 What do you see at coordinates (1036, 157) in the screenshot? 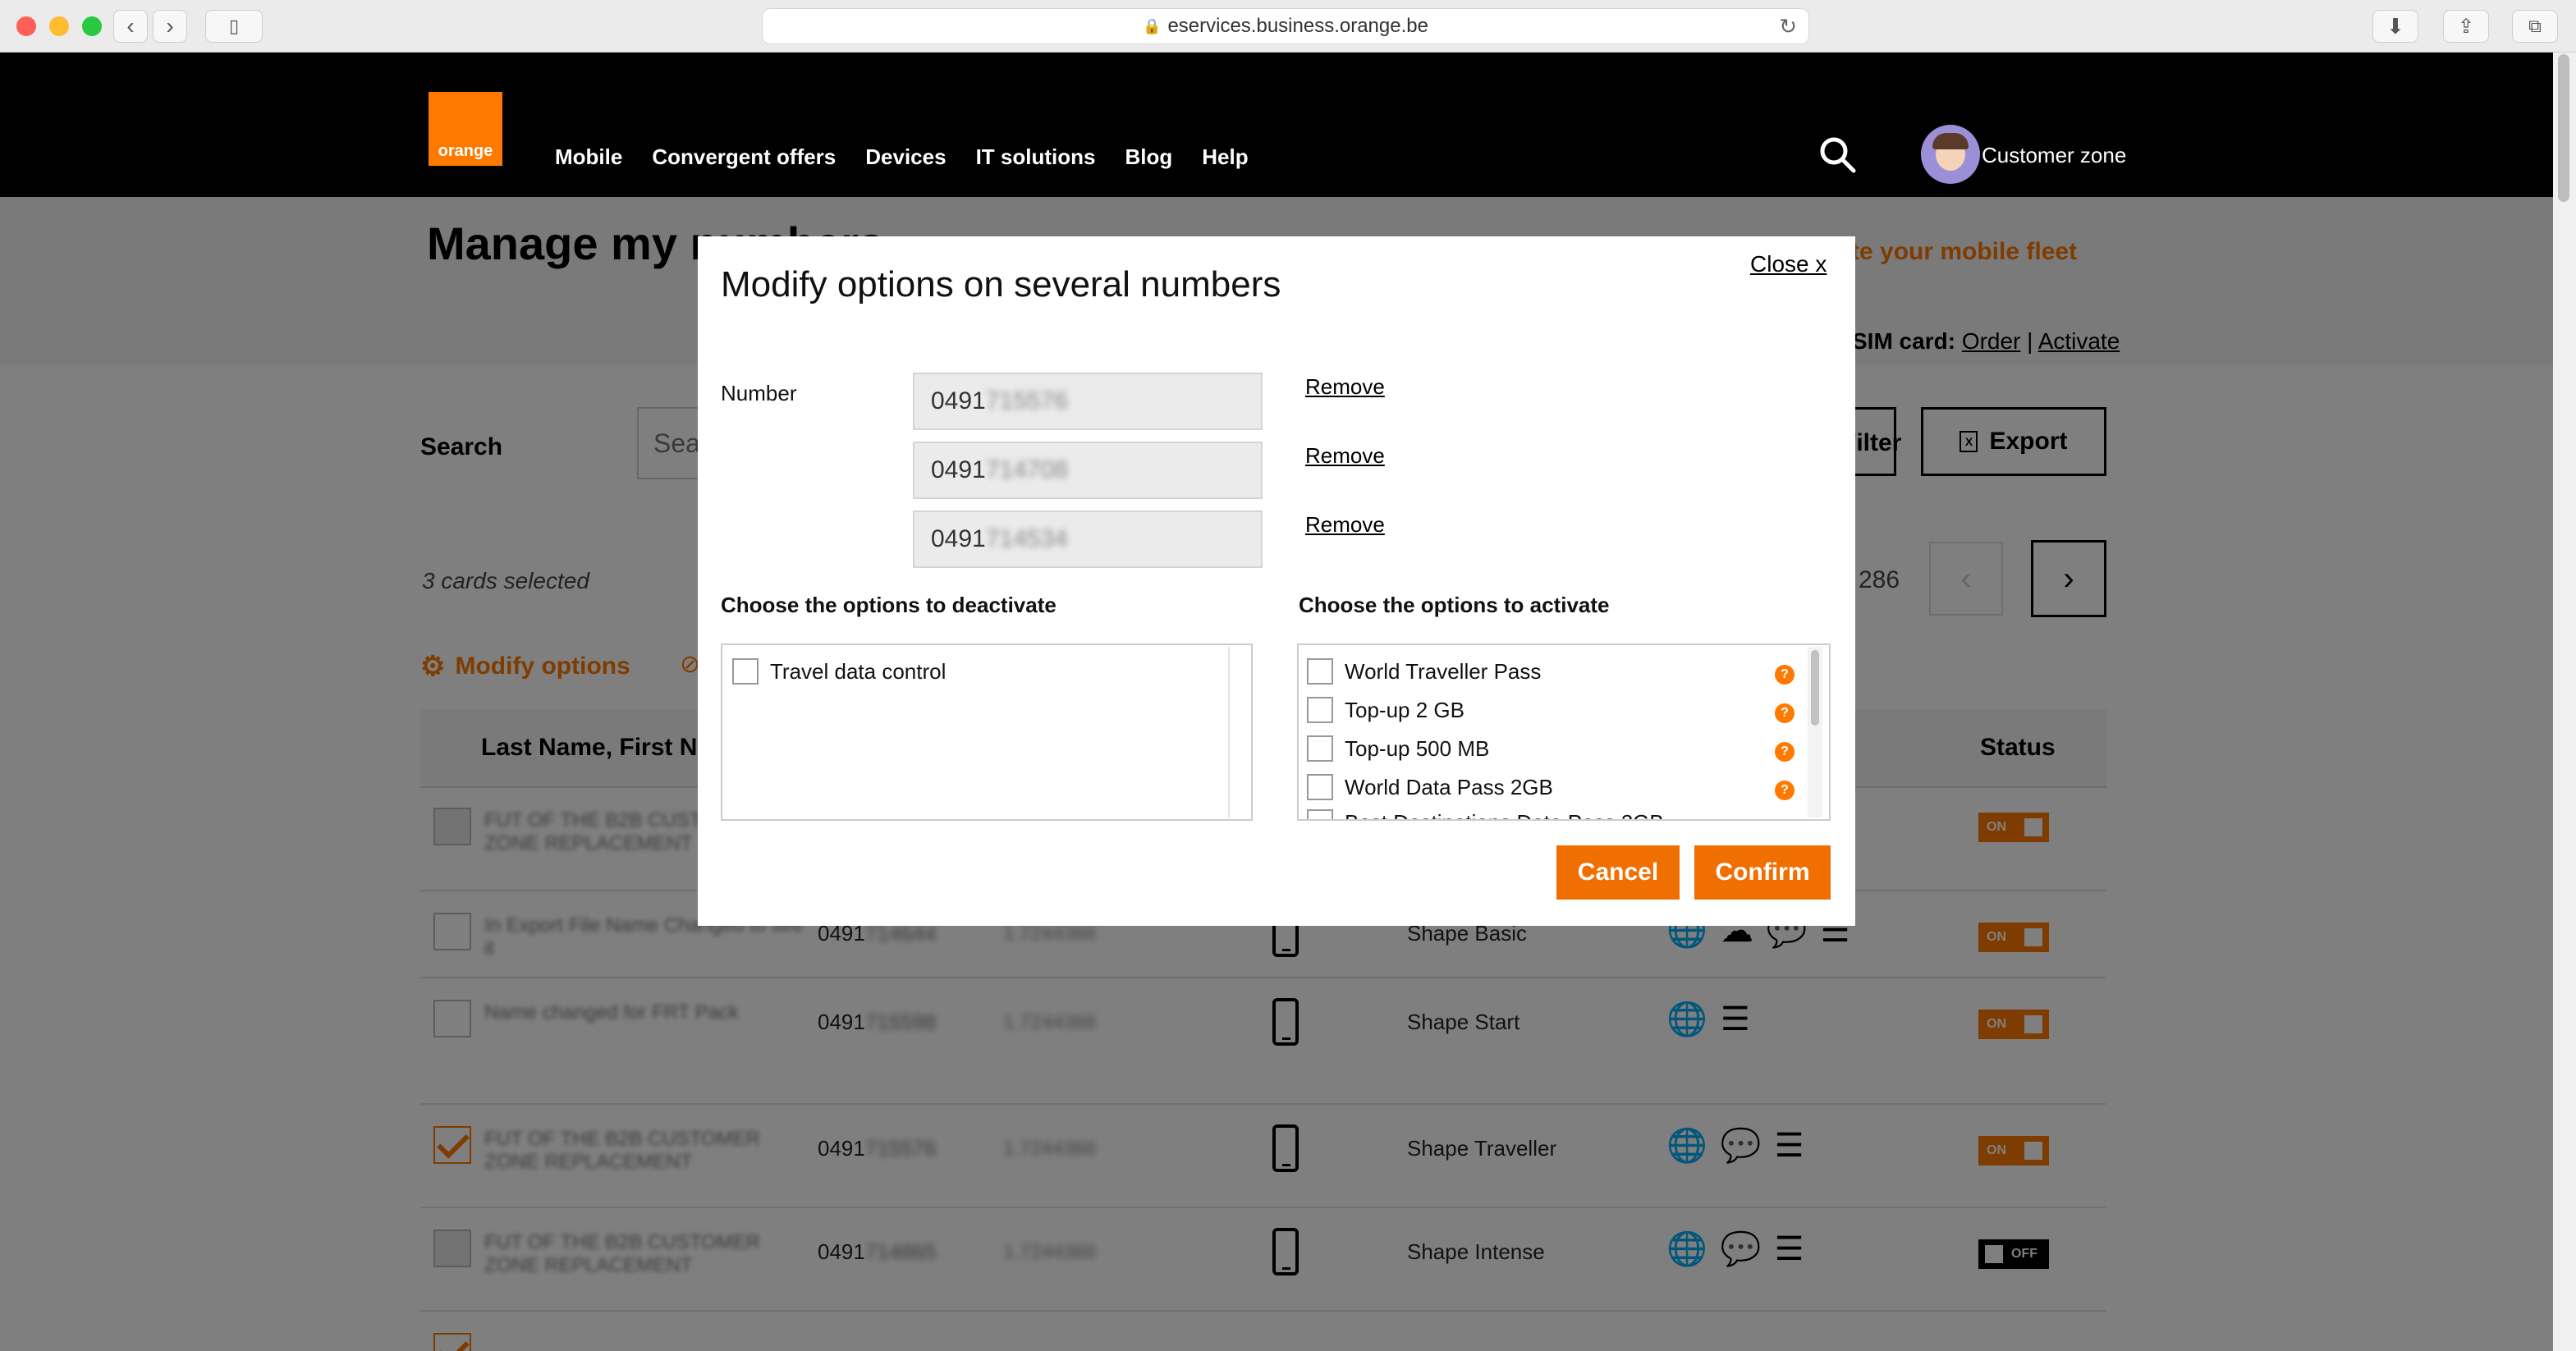
I see `nav-it-solutions: IT solutions` at bounding box center [1036, 157].